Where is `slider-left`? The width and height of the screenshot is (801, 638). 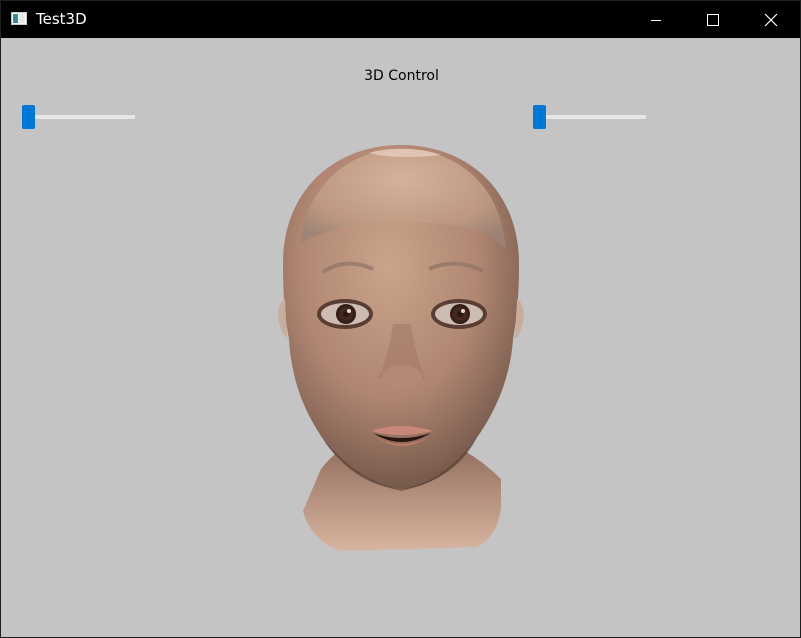 slider-left is located at coordinates (78, 117).